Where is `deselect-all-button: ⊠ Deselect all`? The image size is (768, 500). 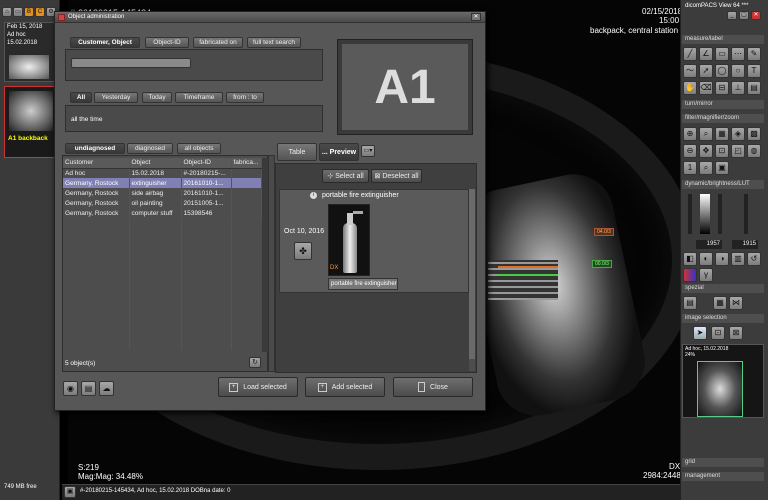
deselect-all-button: ⊠ Deselect all is located at coordinates (396, 176).